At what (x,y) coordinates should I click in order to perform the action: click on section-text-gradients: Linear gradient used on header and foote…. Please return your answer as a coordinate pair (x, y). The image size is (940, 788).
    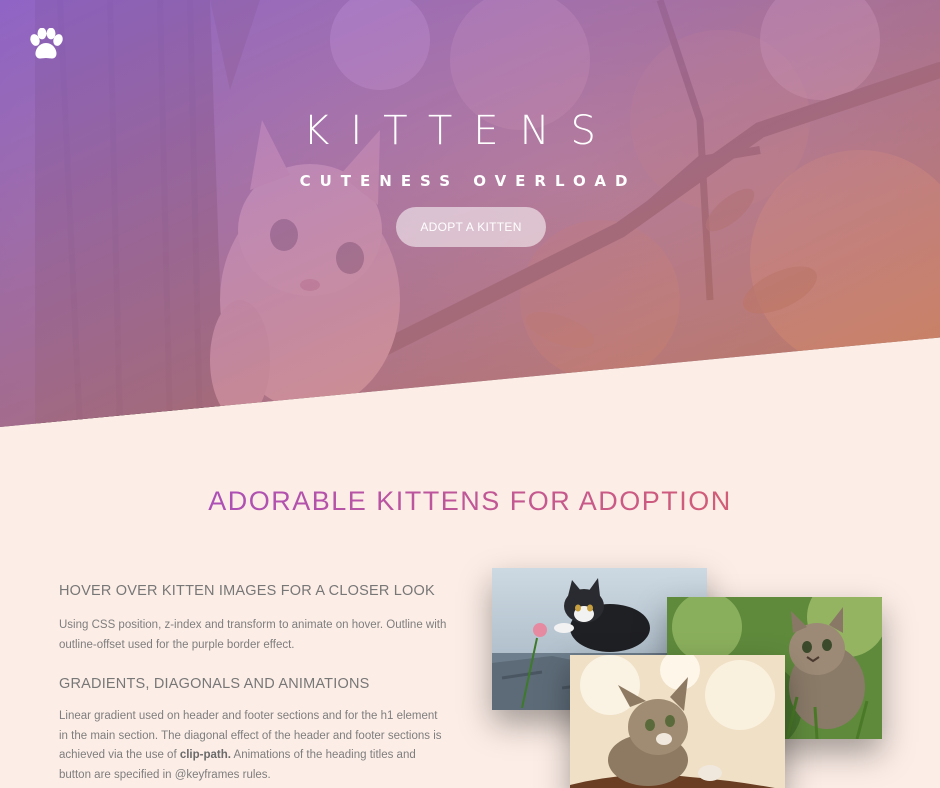
    Looking at the image, I should click on (254, 746).